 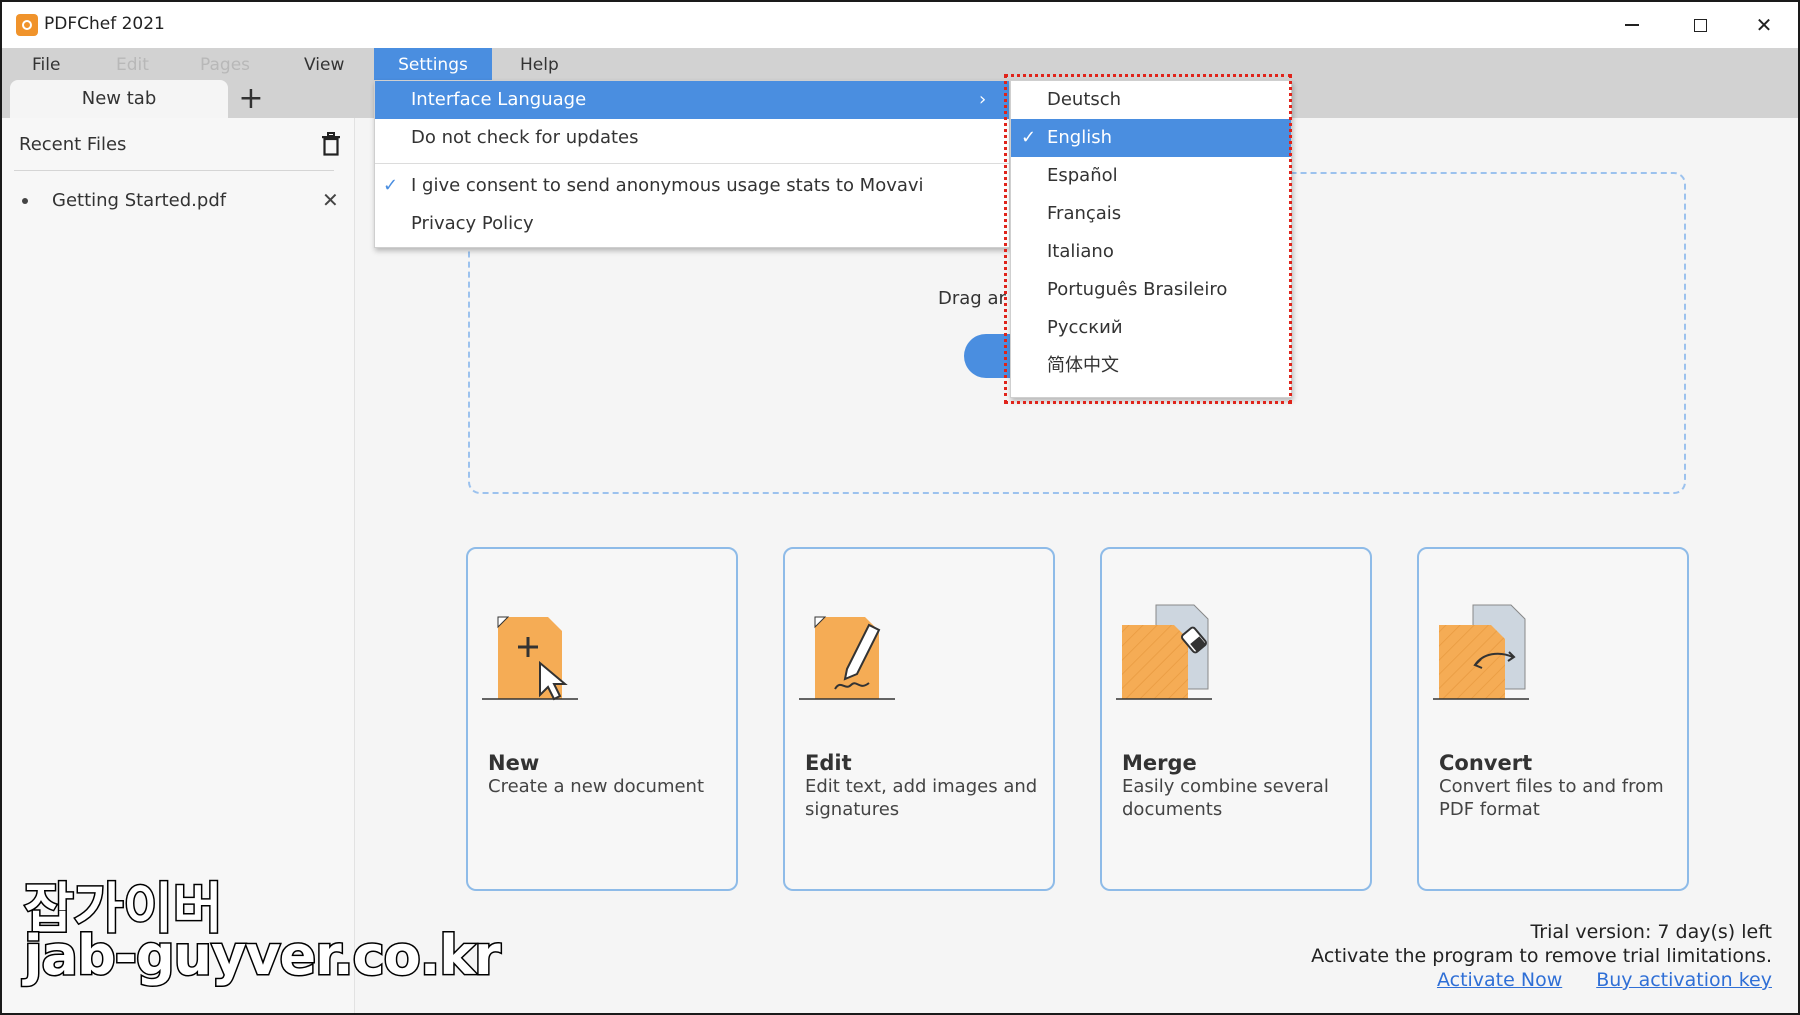 I want to click on card-title: Merge, so click(x=1159, y=763).